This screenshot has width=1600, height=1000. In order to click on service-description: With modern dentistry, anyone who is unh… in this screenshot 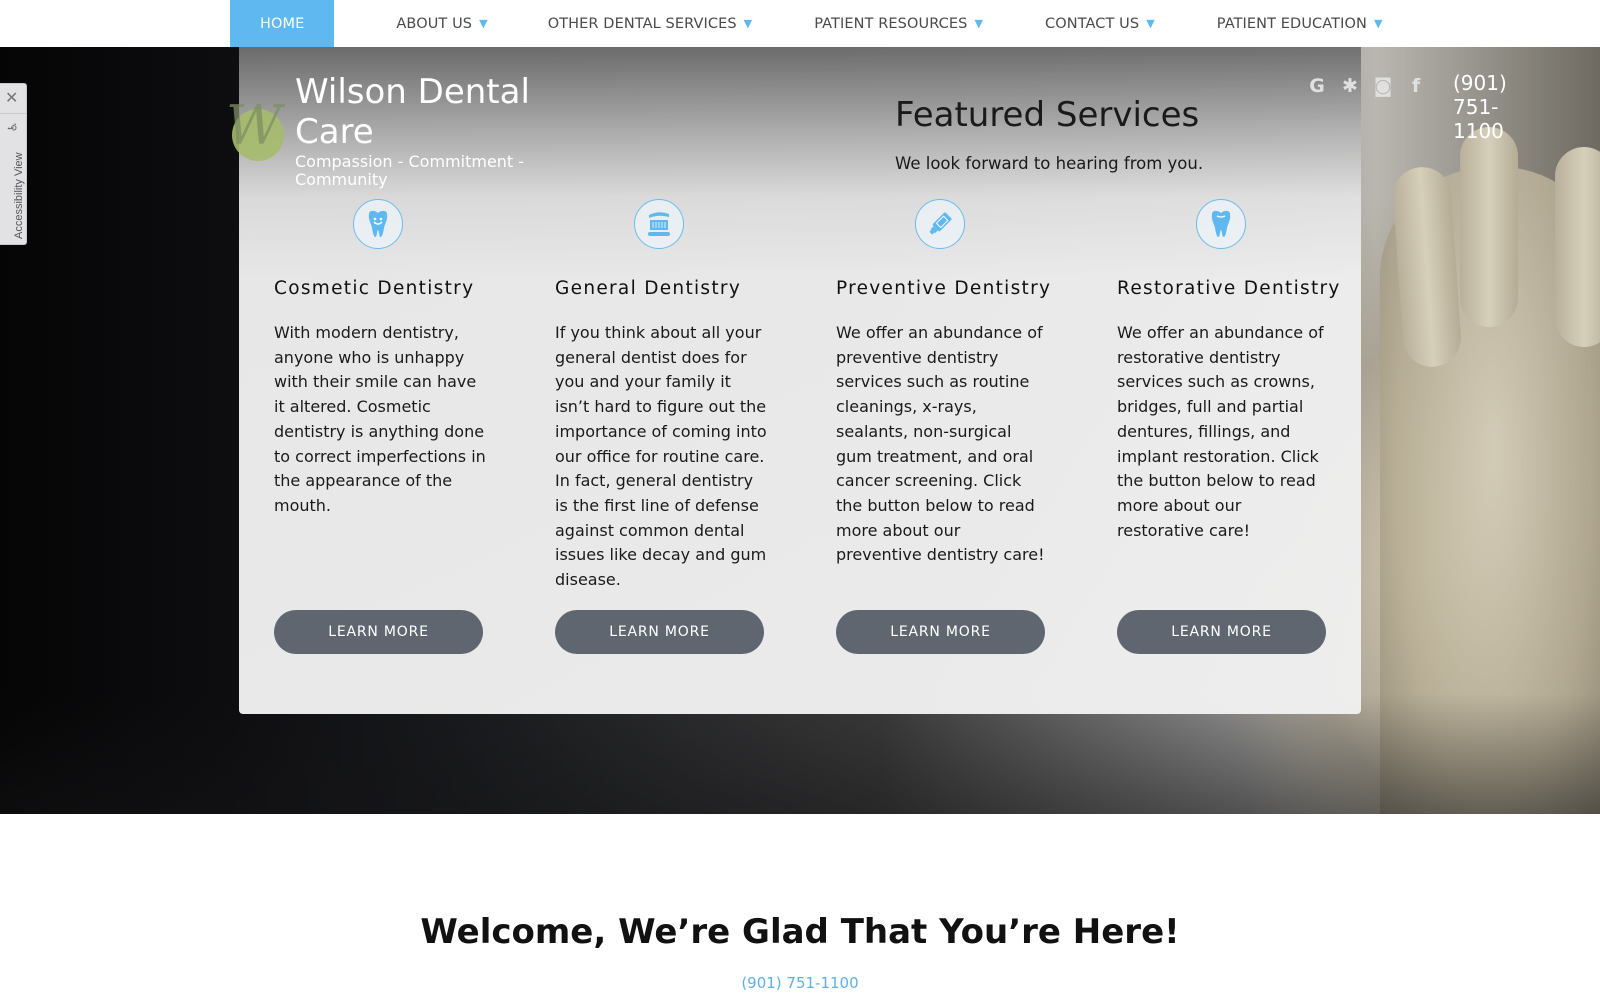, I will do `click(380, 419)`.